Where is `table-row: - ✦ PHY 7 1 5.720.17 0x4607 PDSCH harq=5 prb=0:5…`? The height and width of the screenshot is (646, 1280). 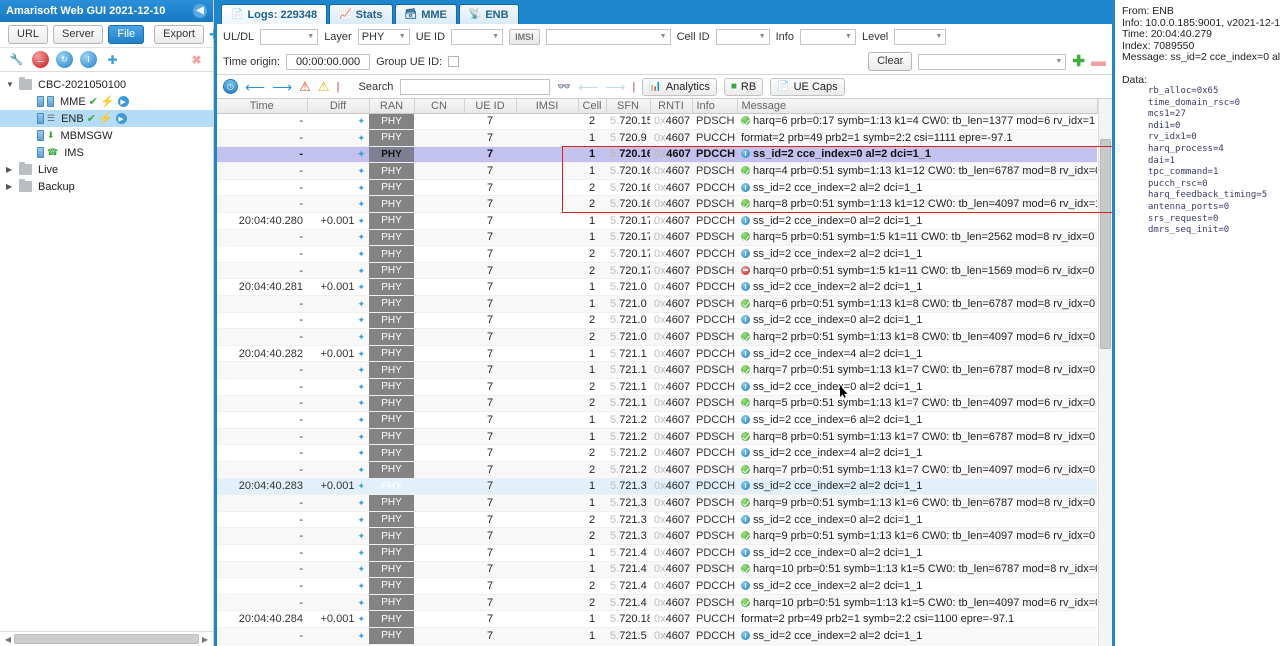
table-row: - ✦ PHY 7 1 5.720.17 0x4607 PDSCH harq=5 prb=0:5… is located at coordinates (657, 238).